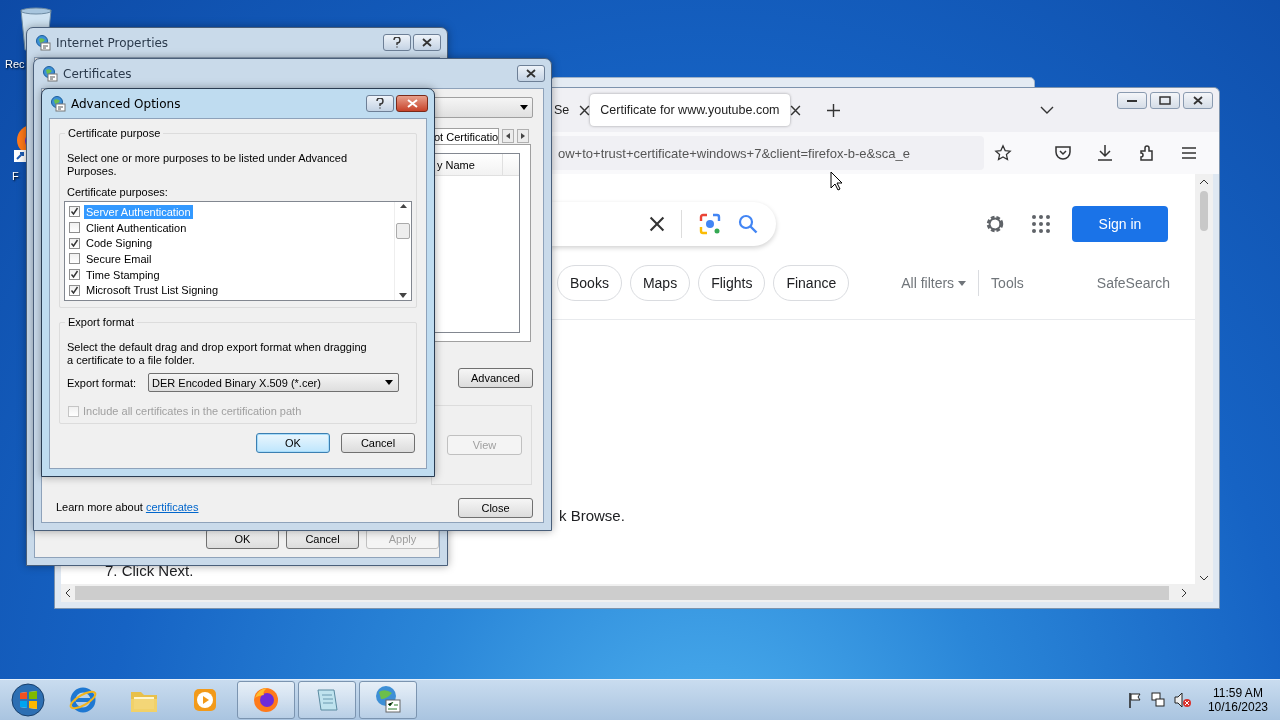 This screenshot has height=720, width=1280. I want to click on list-item: Time Stamping, so click(123, 274).